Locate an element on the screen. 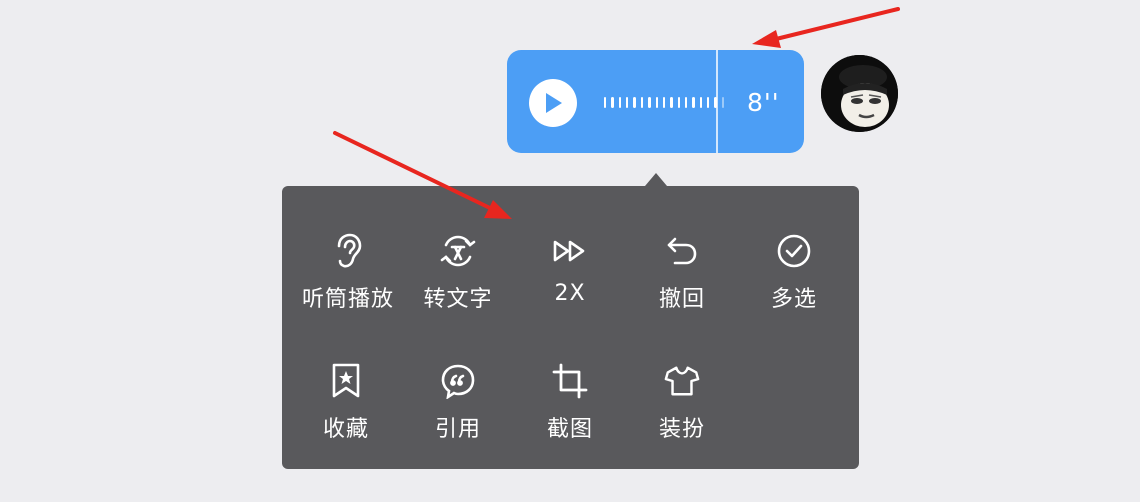 This screenshot has width=1140, height=502. fast-forward-icon is located at coordinates (570, 251).